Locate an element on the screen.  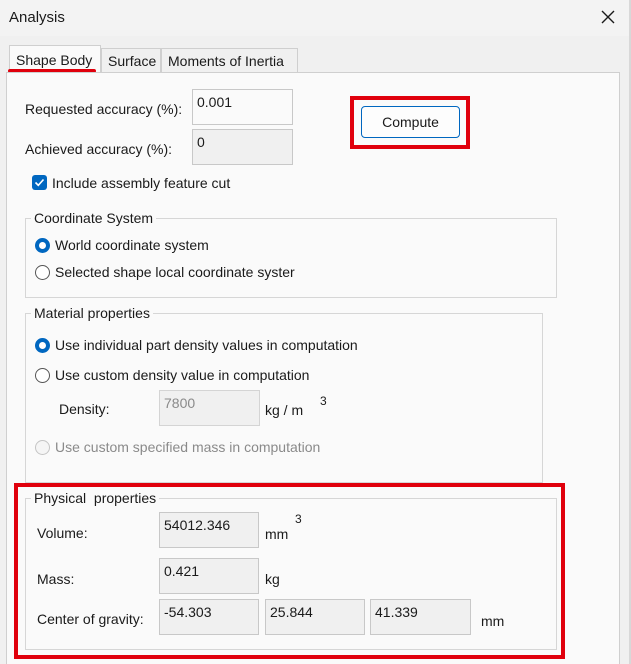
volume-unit-exponent: 3 is located at coordinates (298, 519).